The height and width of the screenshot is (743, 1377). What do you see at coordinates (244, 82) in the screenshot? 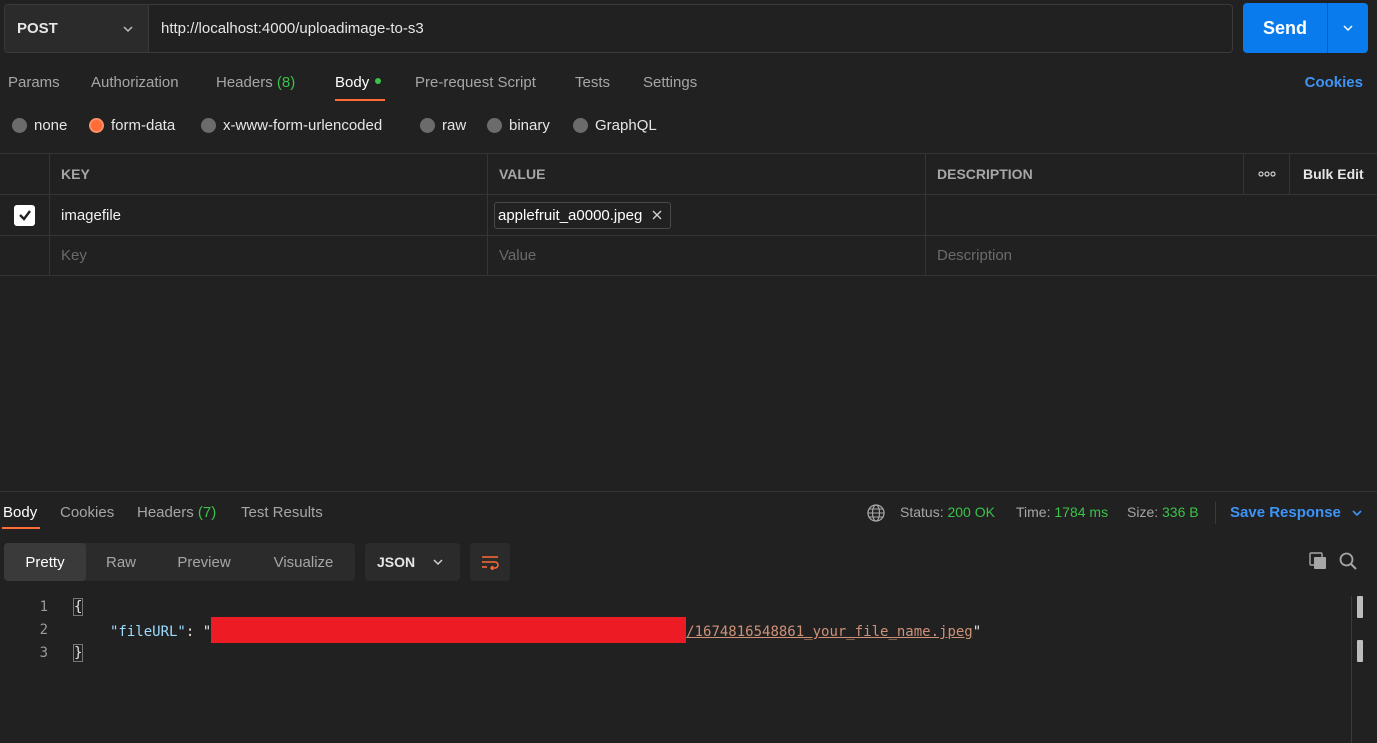
I see `tab-headers-label: Headers` at bounding box center [244, 82].